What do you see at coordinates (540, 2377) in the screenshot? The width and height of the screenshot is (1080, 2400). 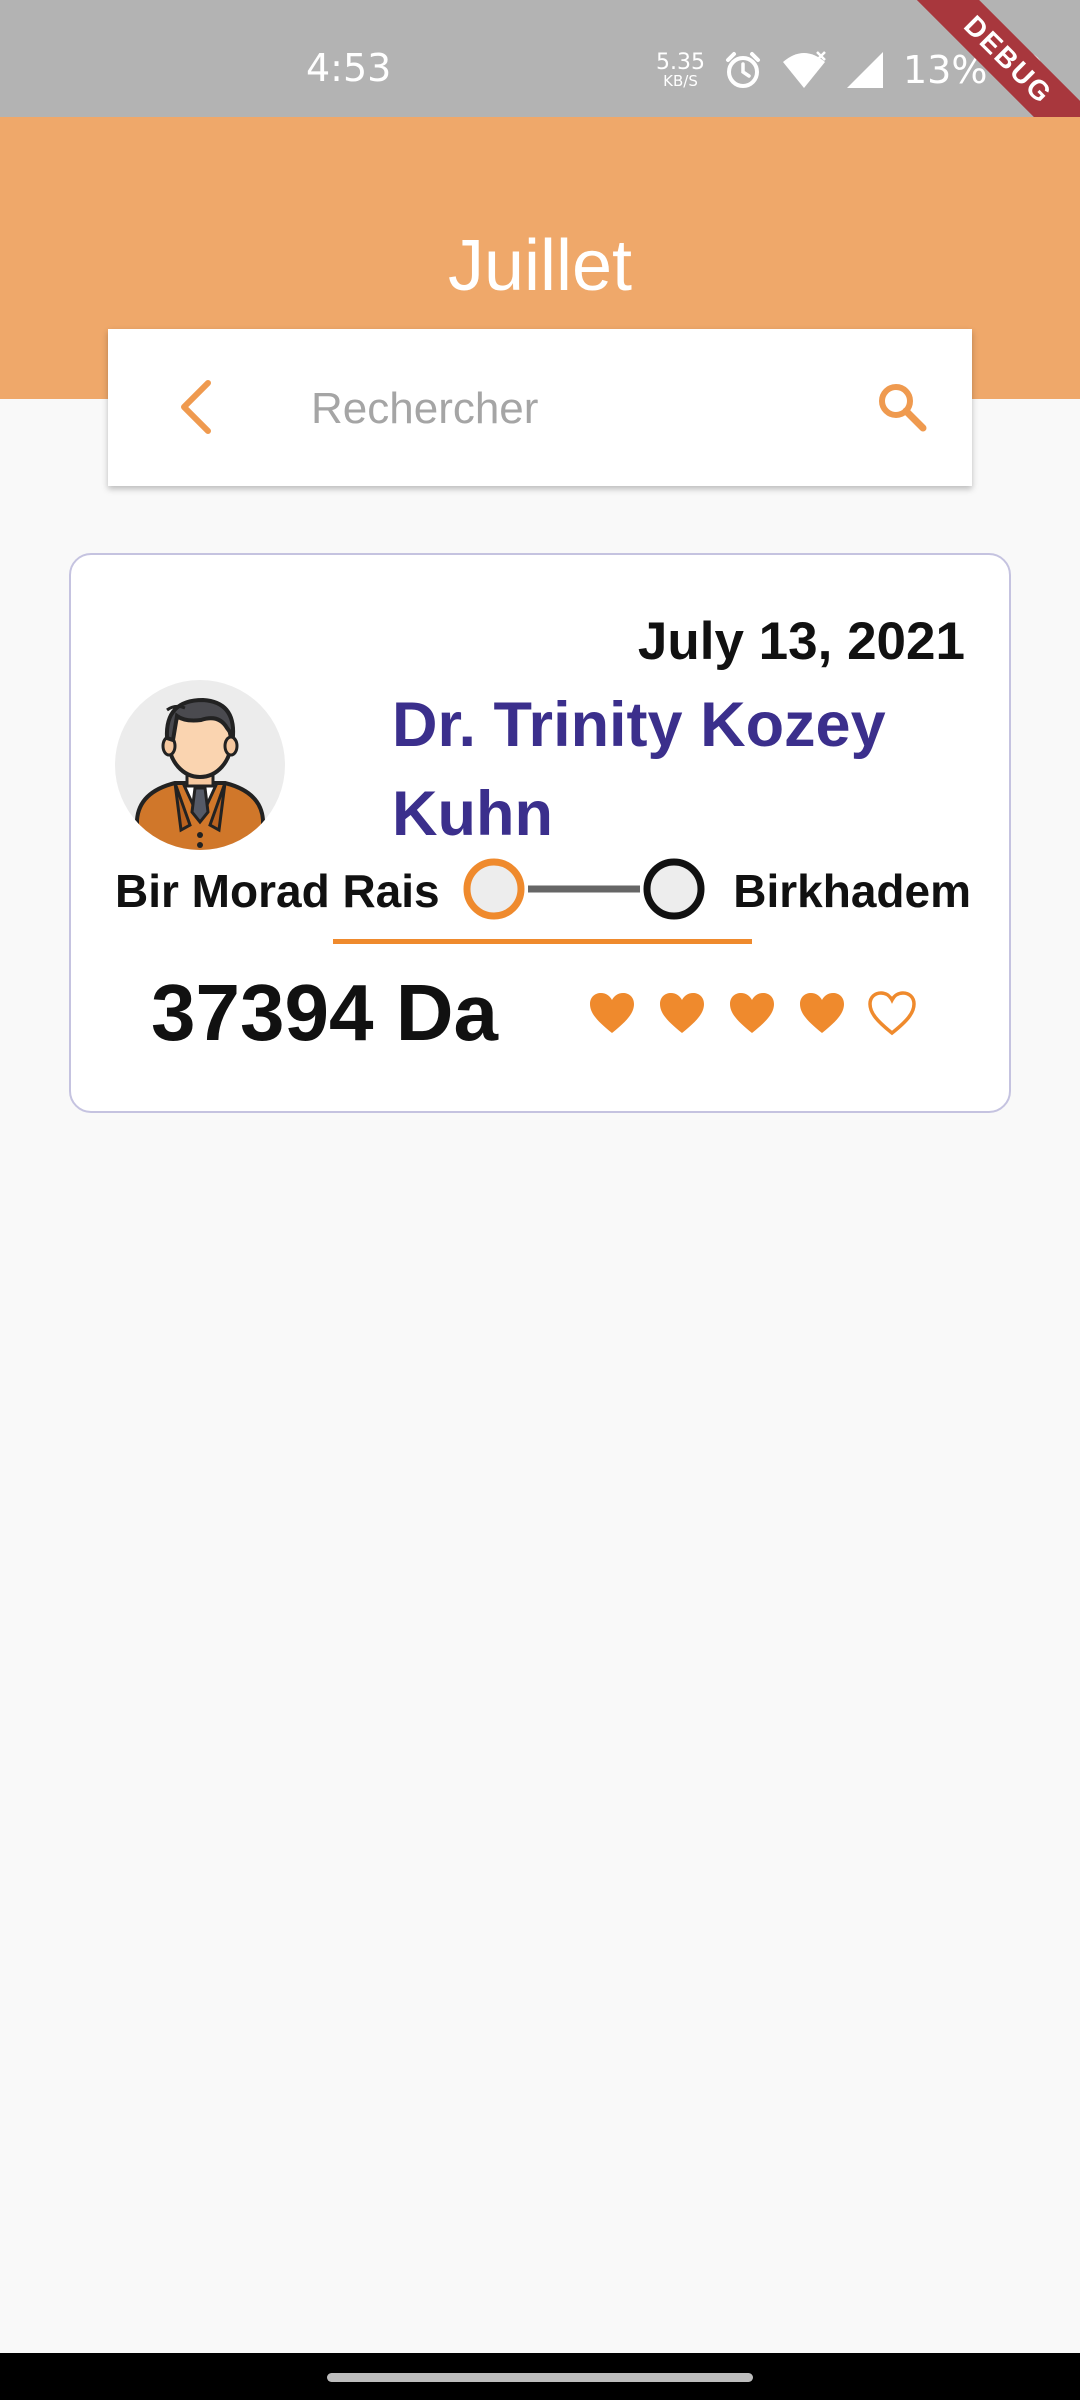 I see `home-indicator` at bounding box center [540, 2377].